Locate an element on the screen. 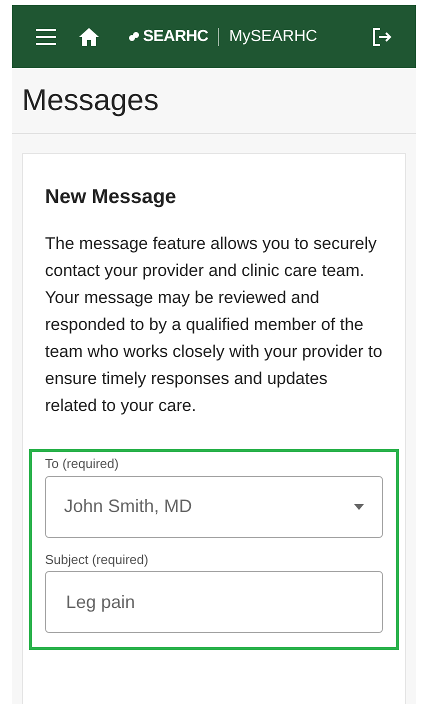 This screenshot has width=428, height=704. subject-field: Leg pain is located at coordinates (214, 602).